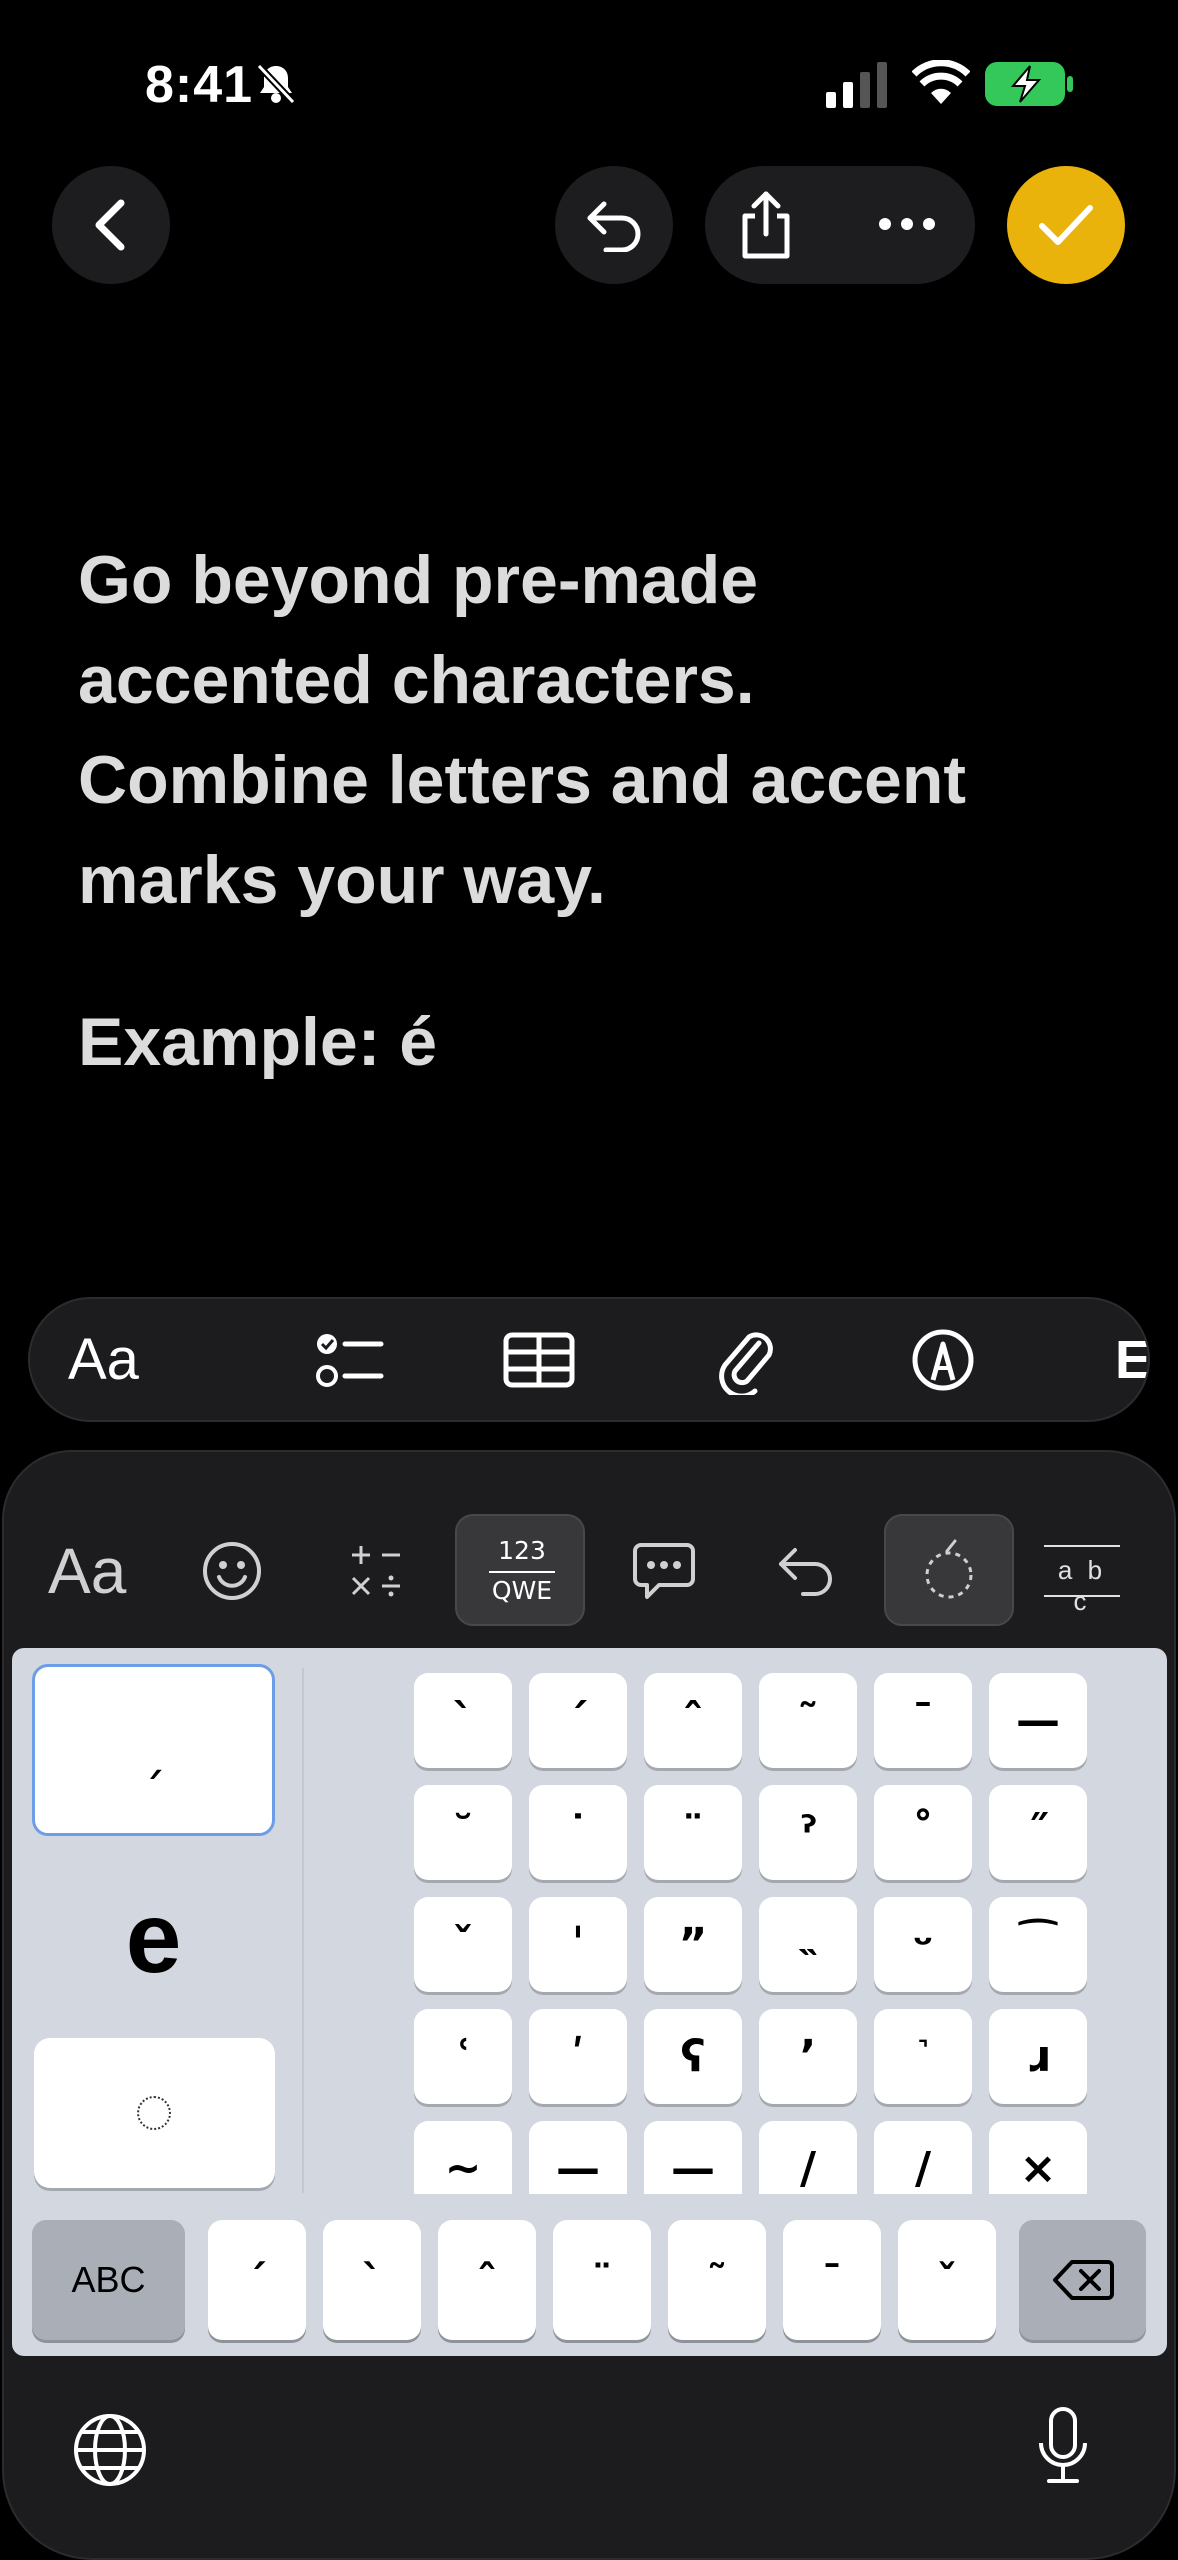 The width and height of the screenshot is (1178, 2560). What do you see at coordinates (693, 1720) in the screenshot?
I see `accent-mark-key: ˆ` at bounding box center [693, 1720].